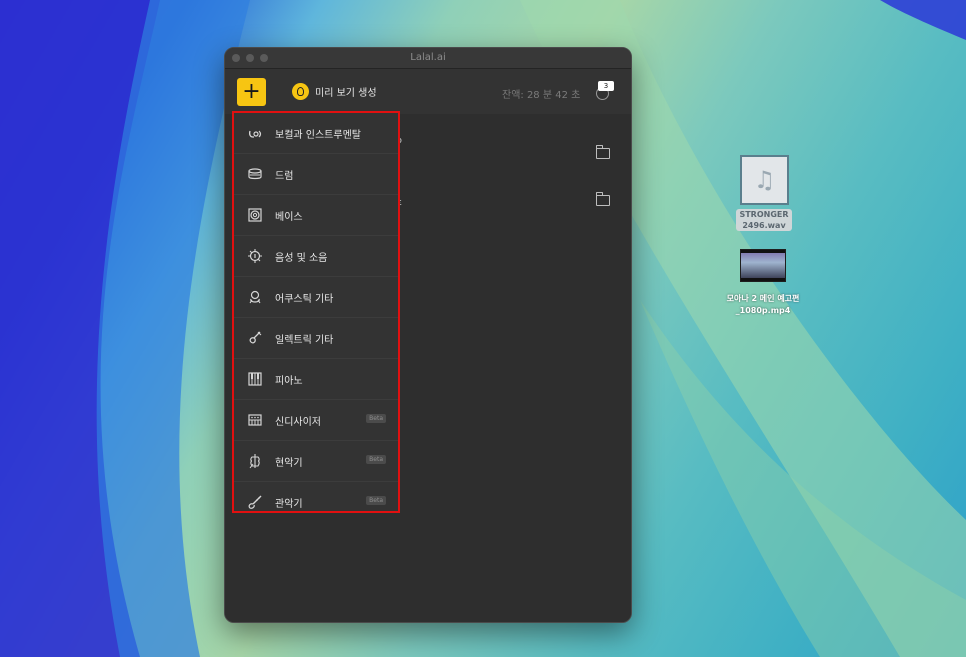  What do you see at coordinates (289, 381) in the screenshot?
I see `menu-item-label: 피아노` at bounding box center [289, 381].